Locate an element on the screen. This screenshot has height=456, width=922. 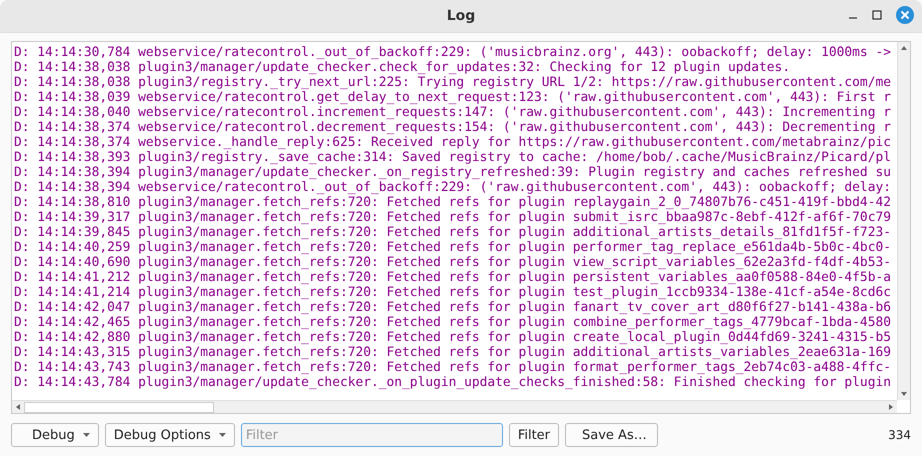
window-title: Log is located at coordinates (461, 16).